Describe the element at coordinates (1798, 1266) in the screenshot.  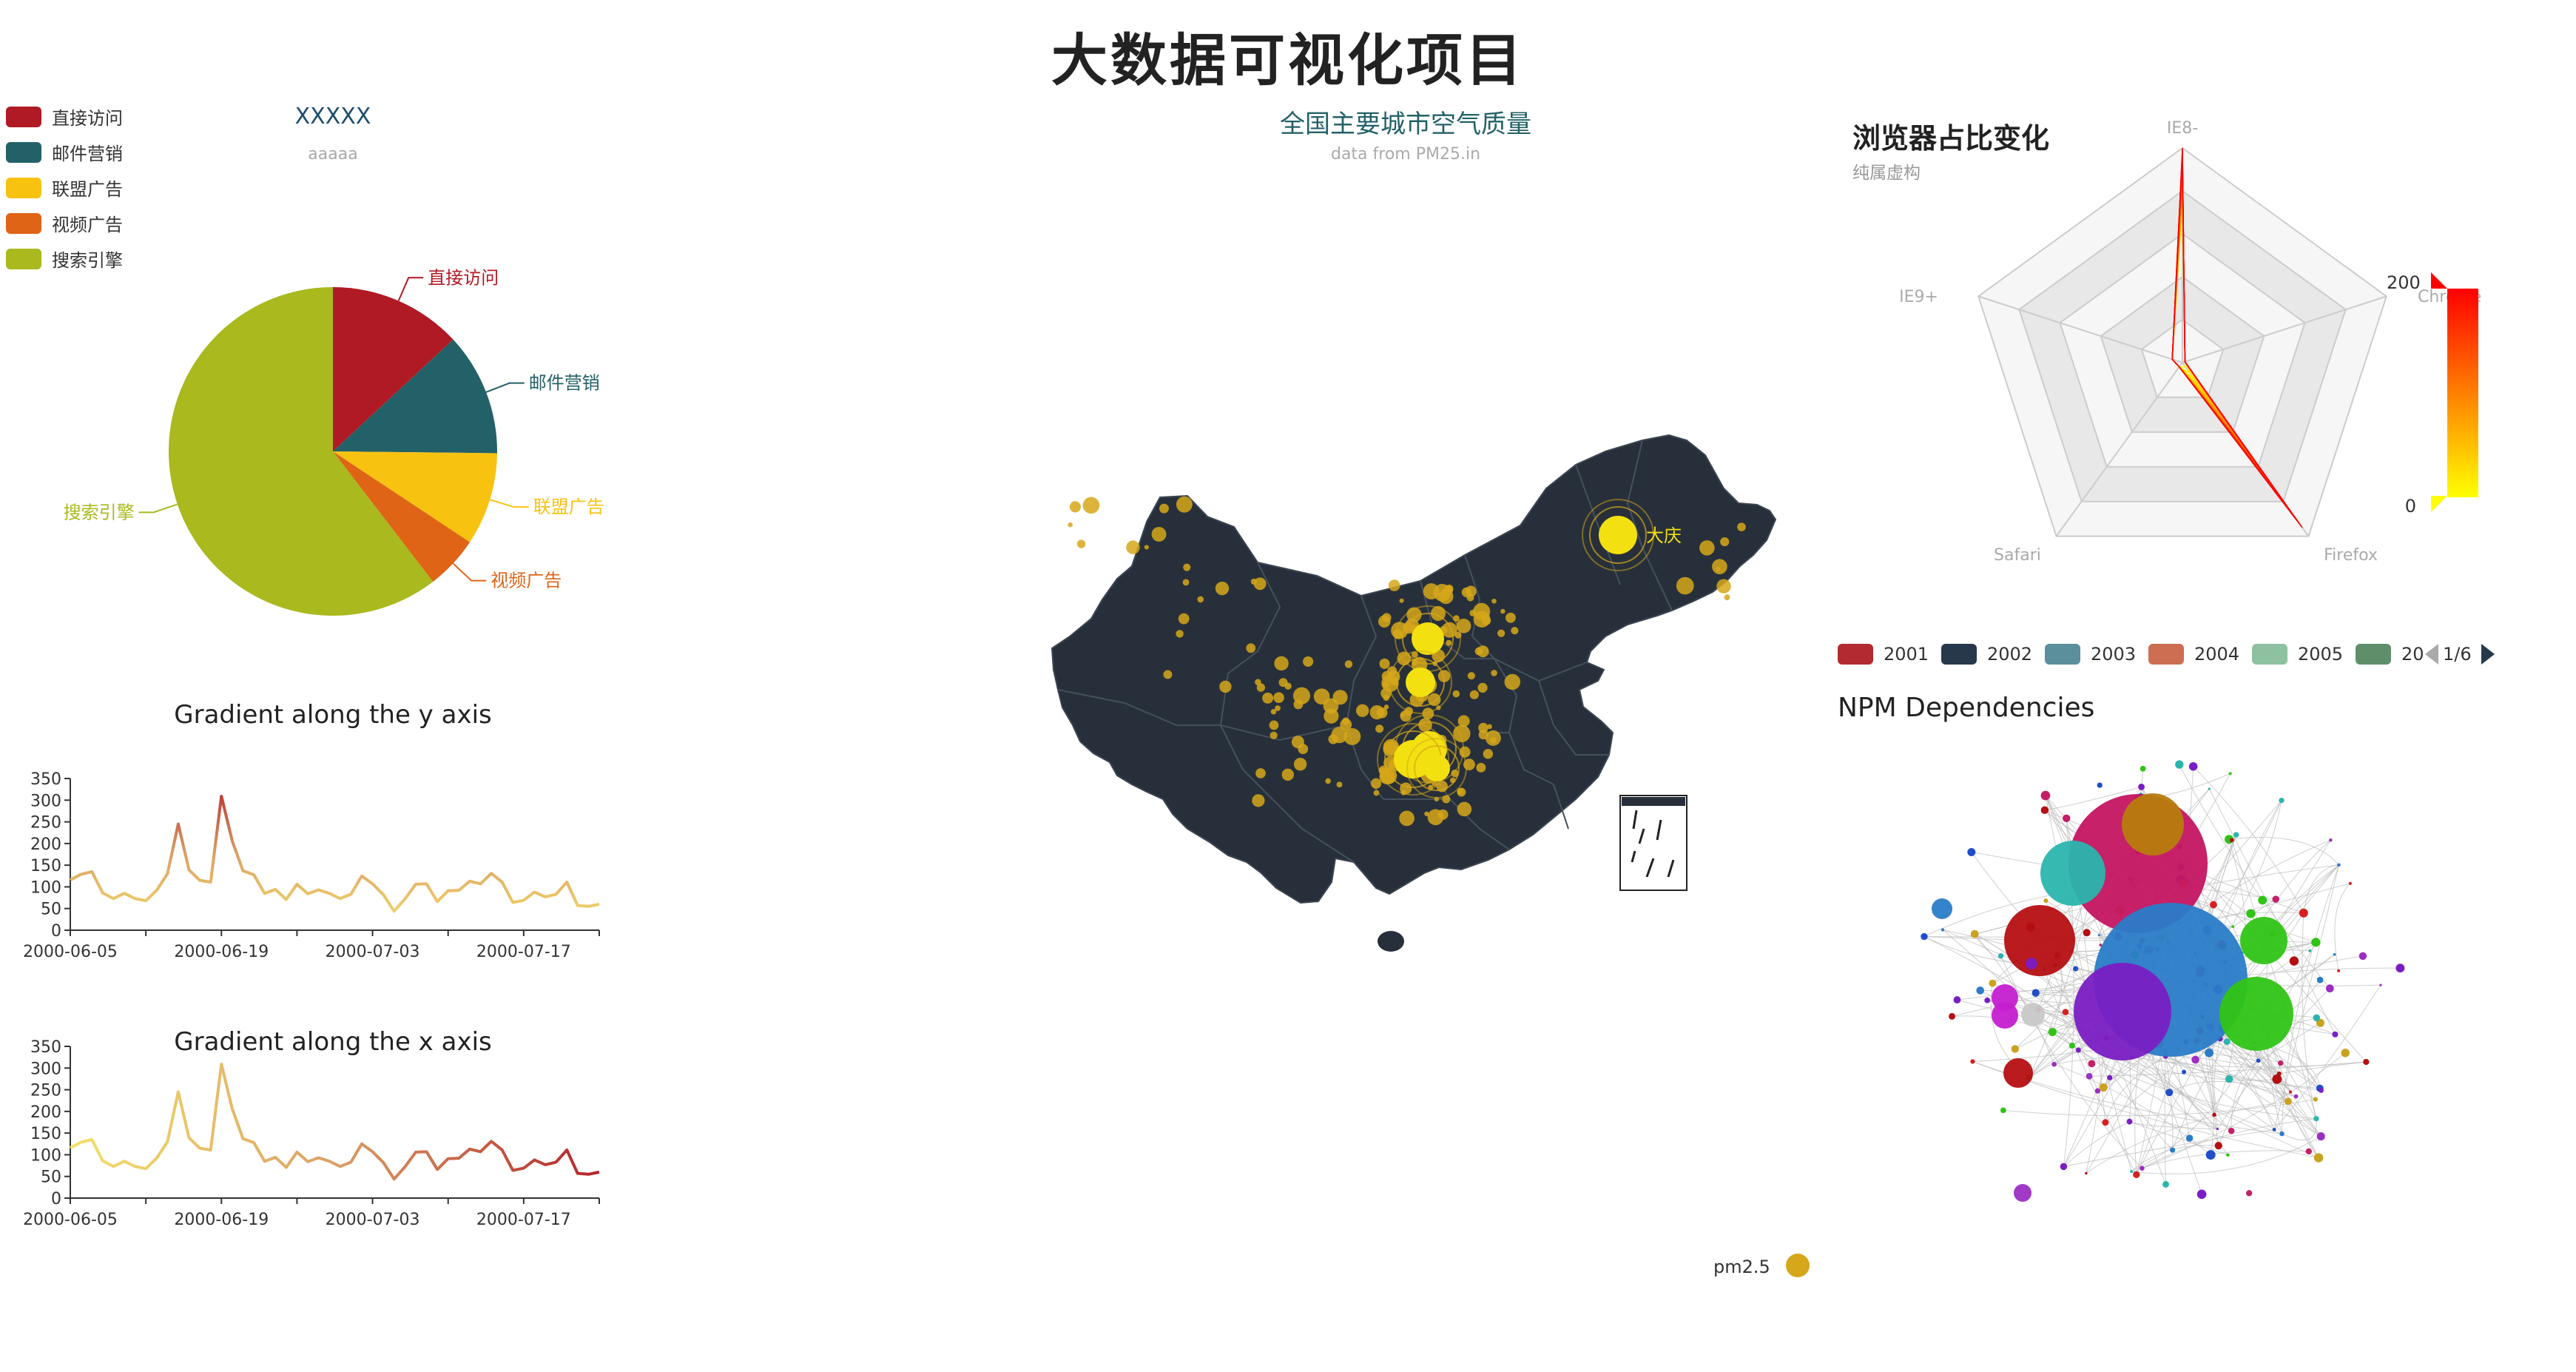
I see `map-legend-marker` at that location.